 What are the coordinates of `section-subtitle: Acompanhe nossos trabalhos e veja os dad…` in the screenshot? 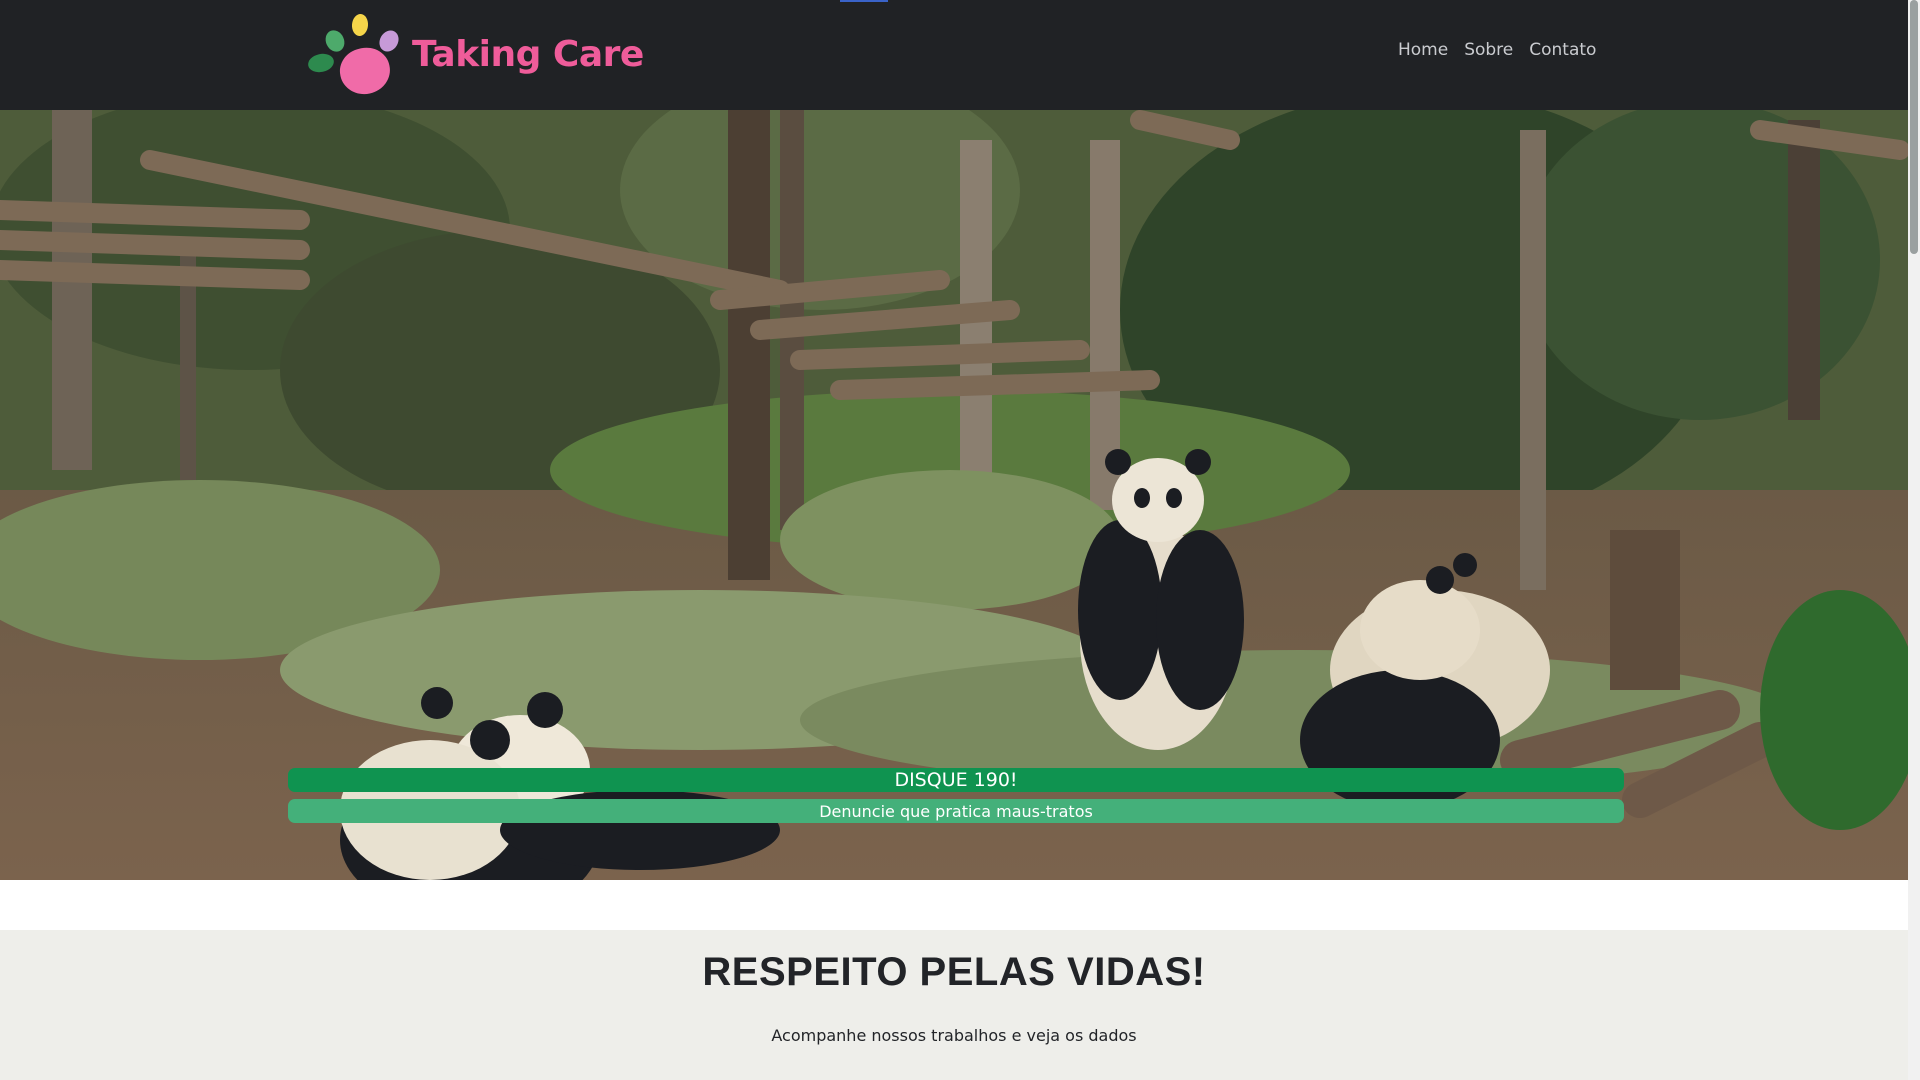 It's located at (954, 1035).